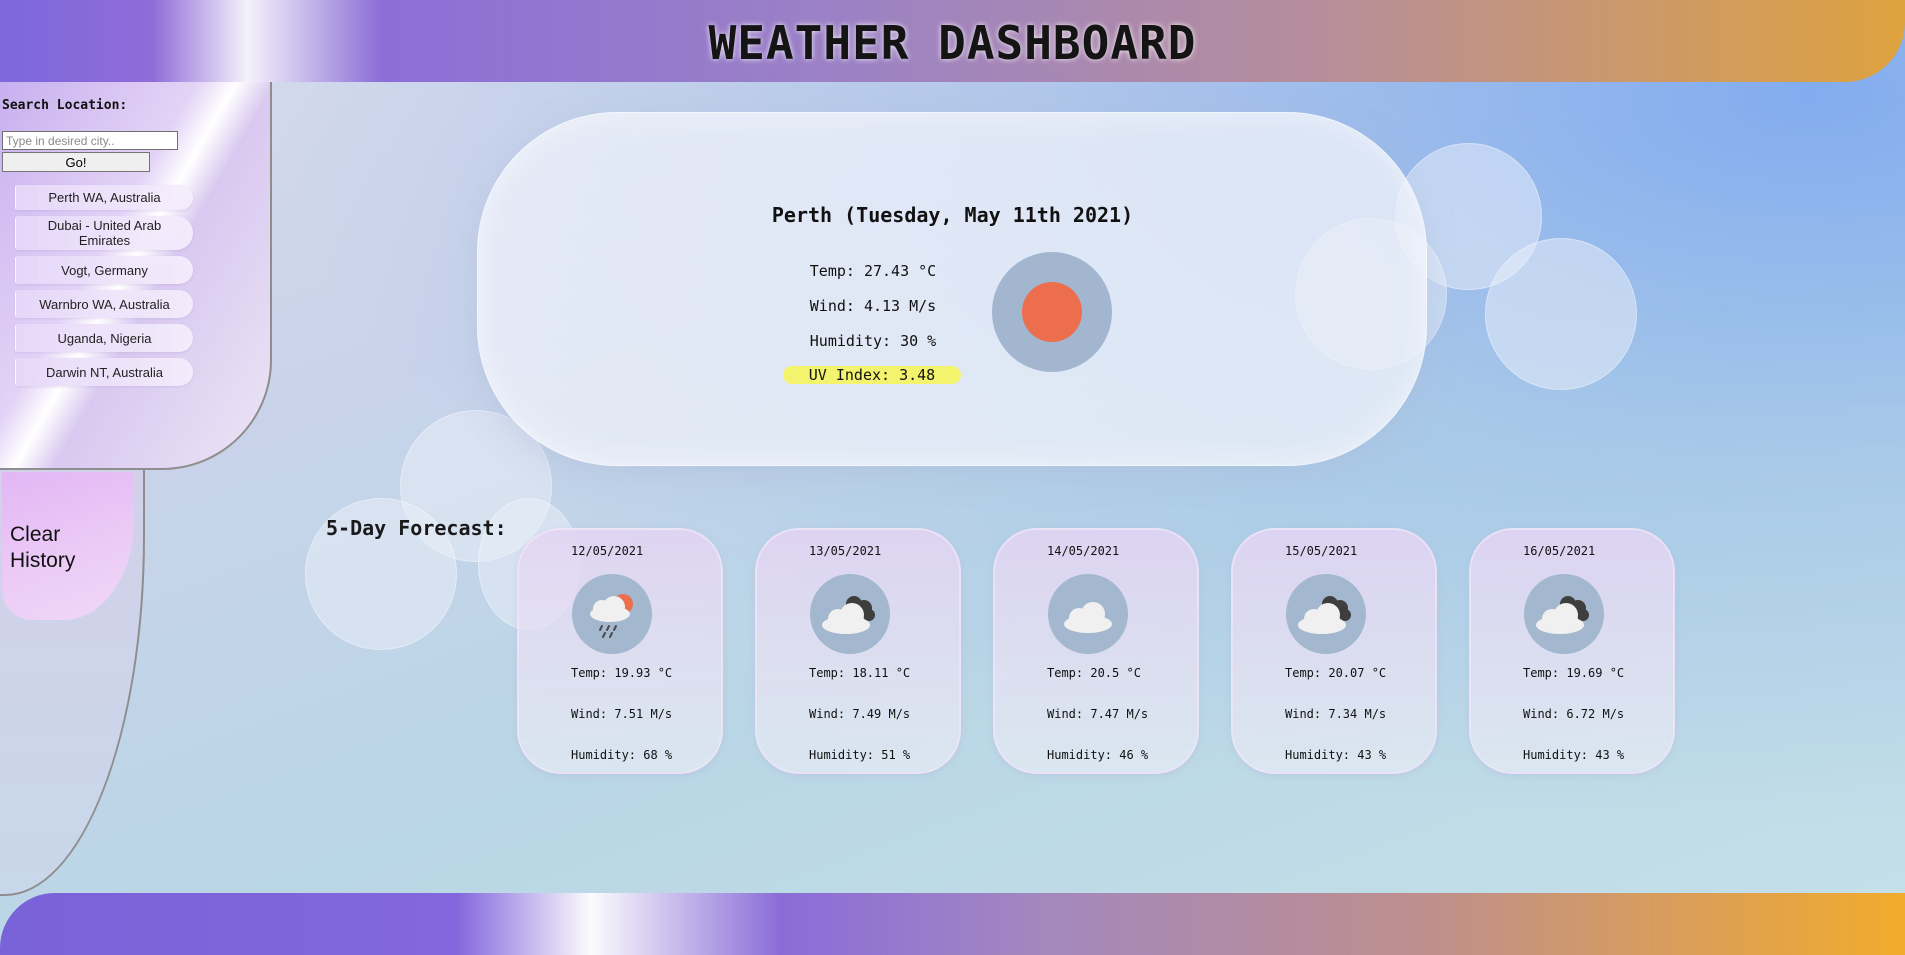  I want to click on go-button: Go!, so click(76, 162).